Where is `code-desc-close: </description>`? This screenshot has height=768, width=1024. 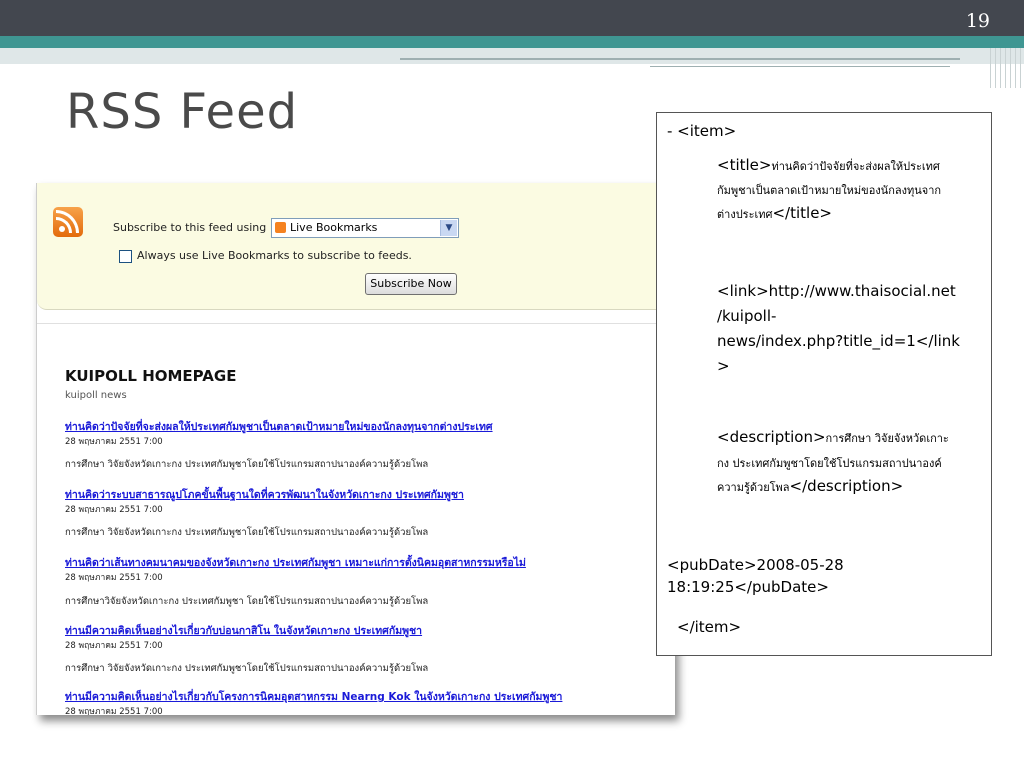 code-desc-close: </description> is located at coordinates (846, 486).